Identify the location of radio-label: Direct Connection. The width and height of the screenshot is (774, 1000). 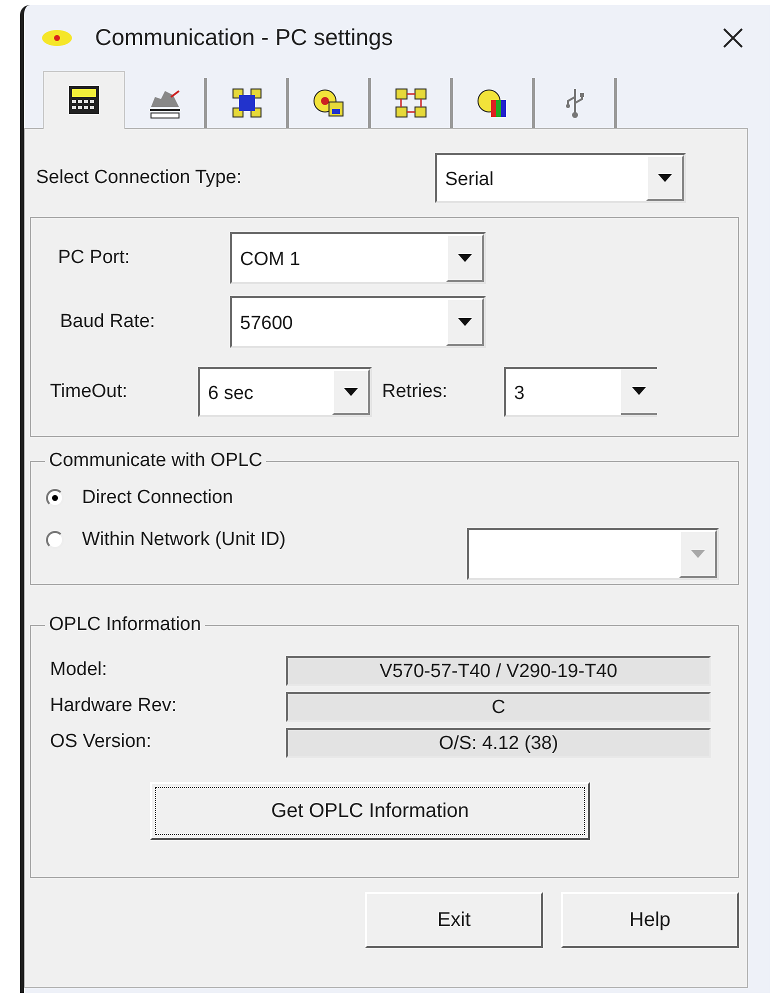
(158, 498).